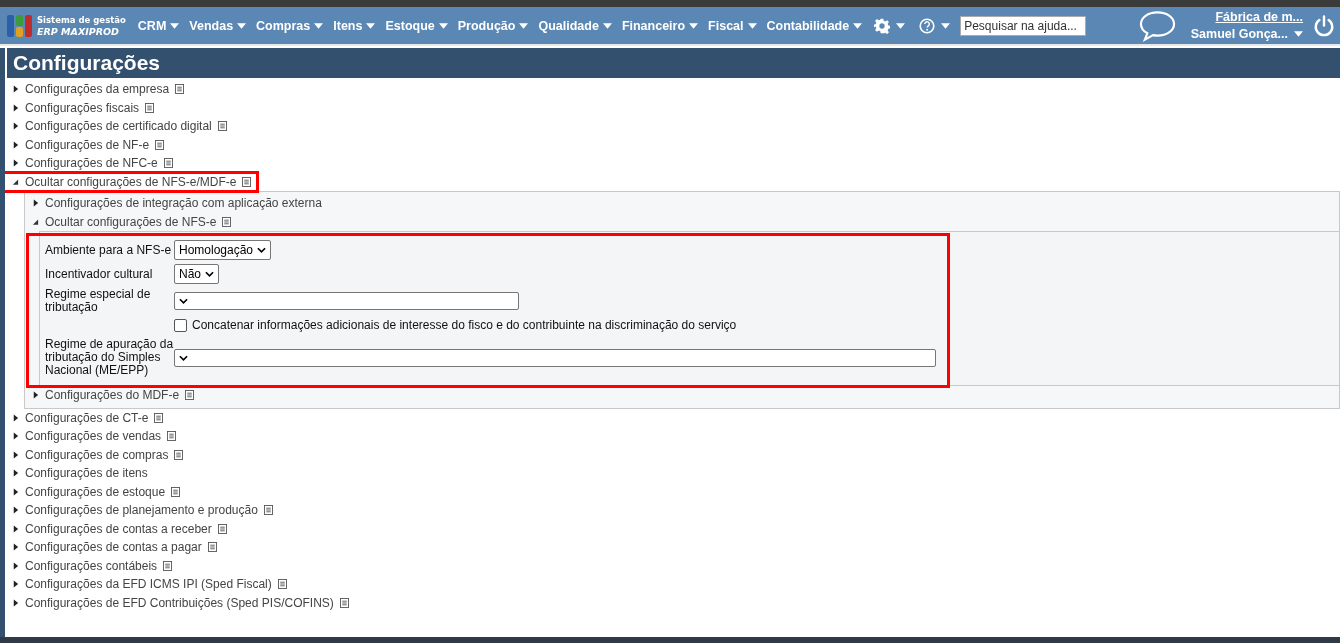  What do you see at coordinates (87, 144) in the screenshot?
I see `section-link: Configurações de NF-e` at bounding box center [87, 144].